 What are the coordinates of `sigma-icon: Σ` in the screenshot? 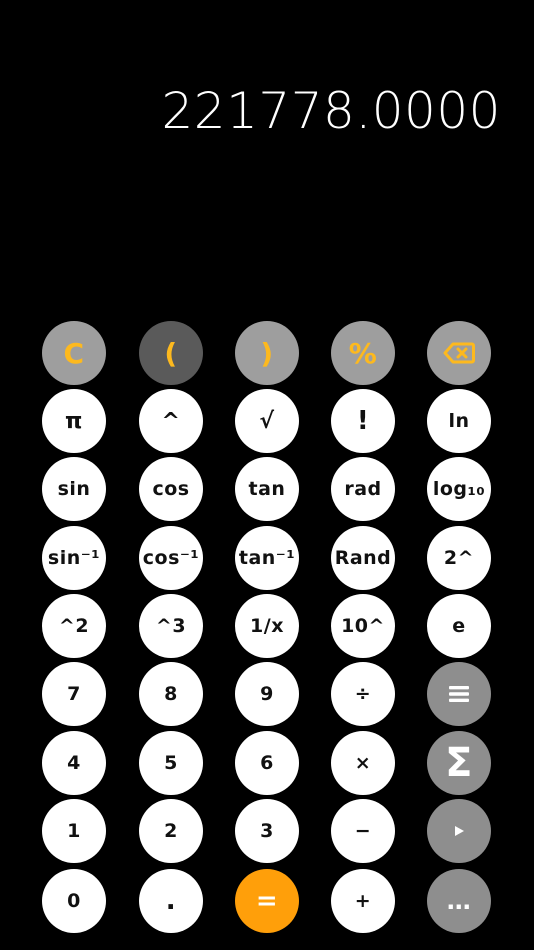 It's located at (459, 763).